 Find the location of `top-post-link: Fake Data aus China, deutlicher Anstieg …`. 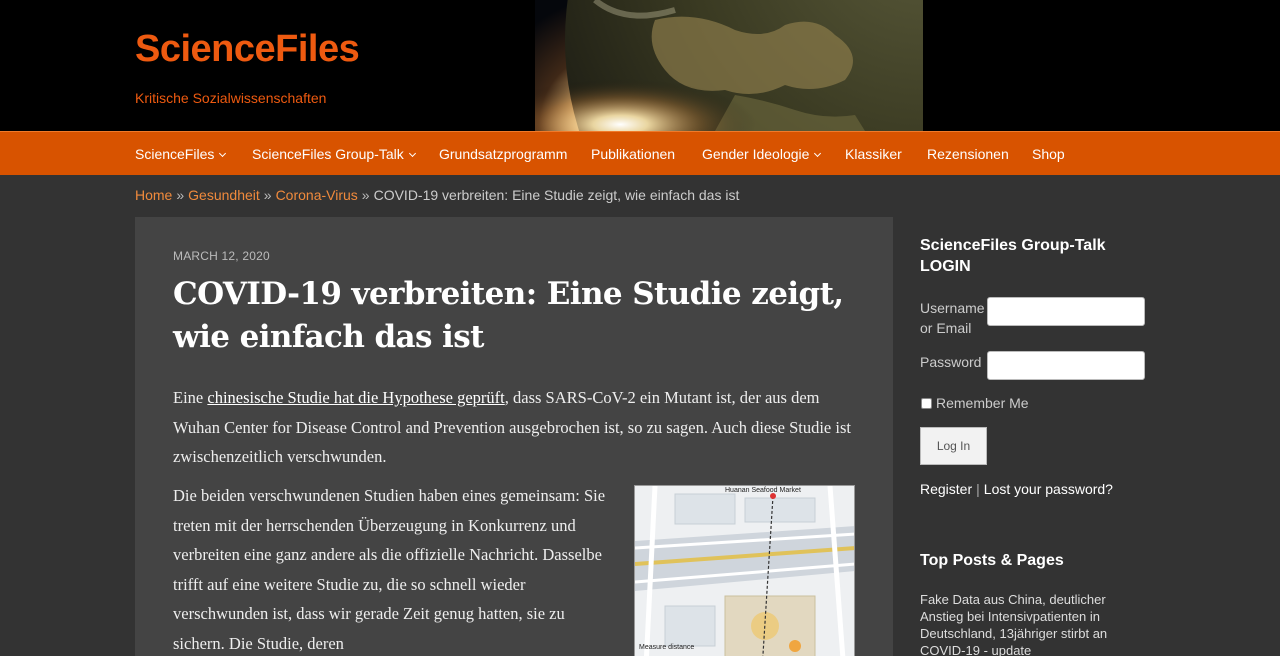

top-post-link: Fake Data aus China, deutlicher Anstieg … is located at coordinates (1035, 623).